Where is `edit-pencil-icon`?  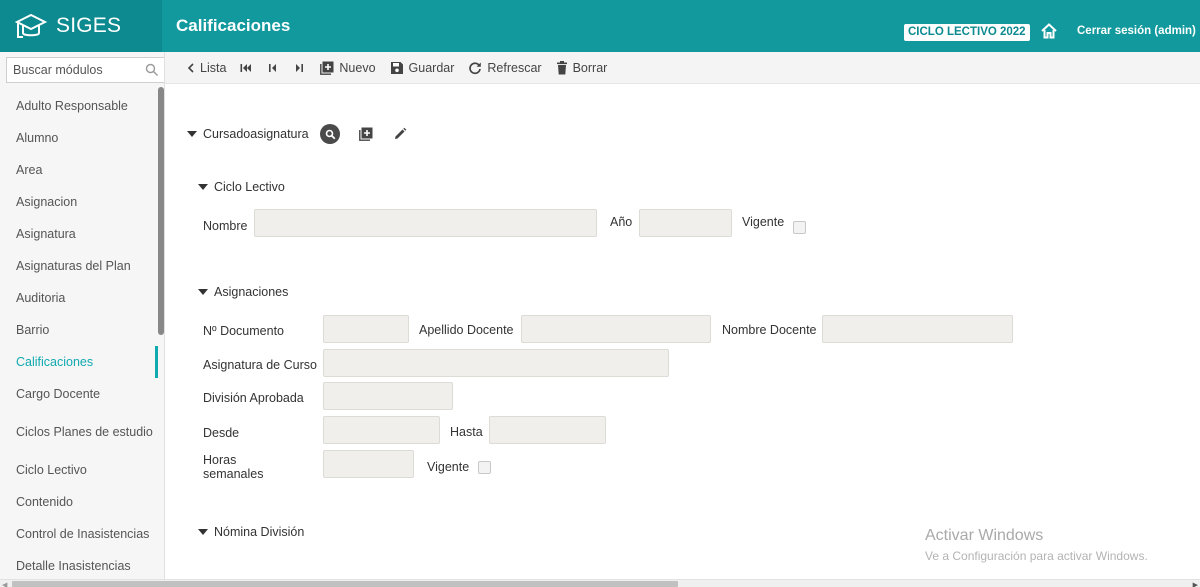 edit-pencil-icon is located at coordinates (400, 134).